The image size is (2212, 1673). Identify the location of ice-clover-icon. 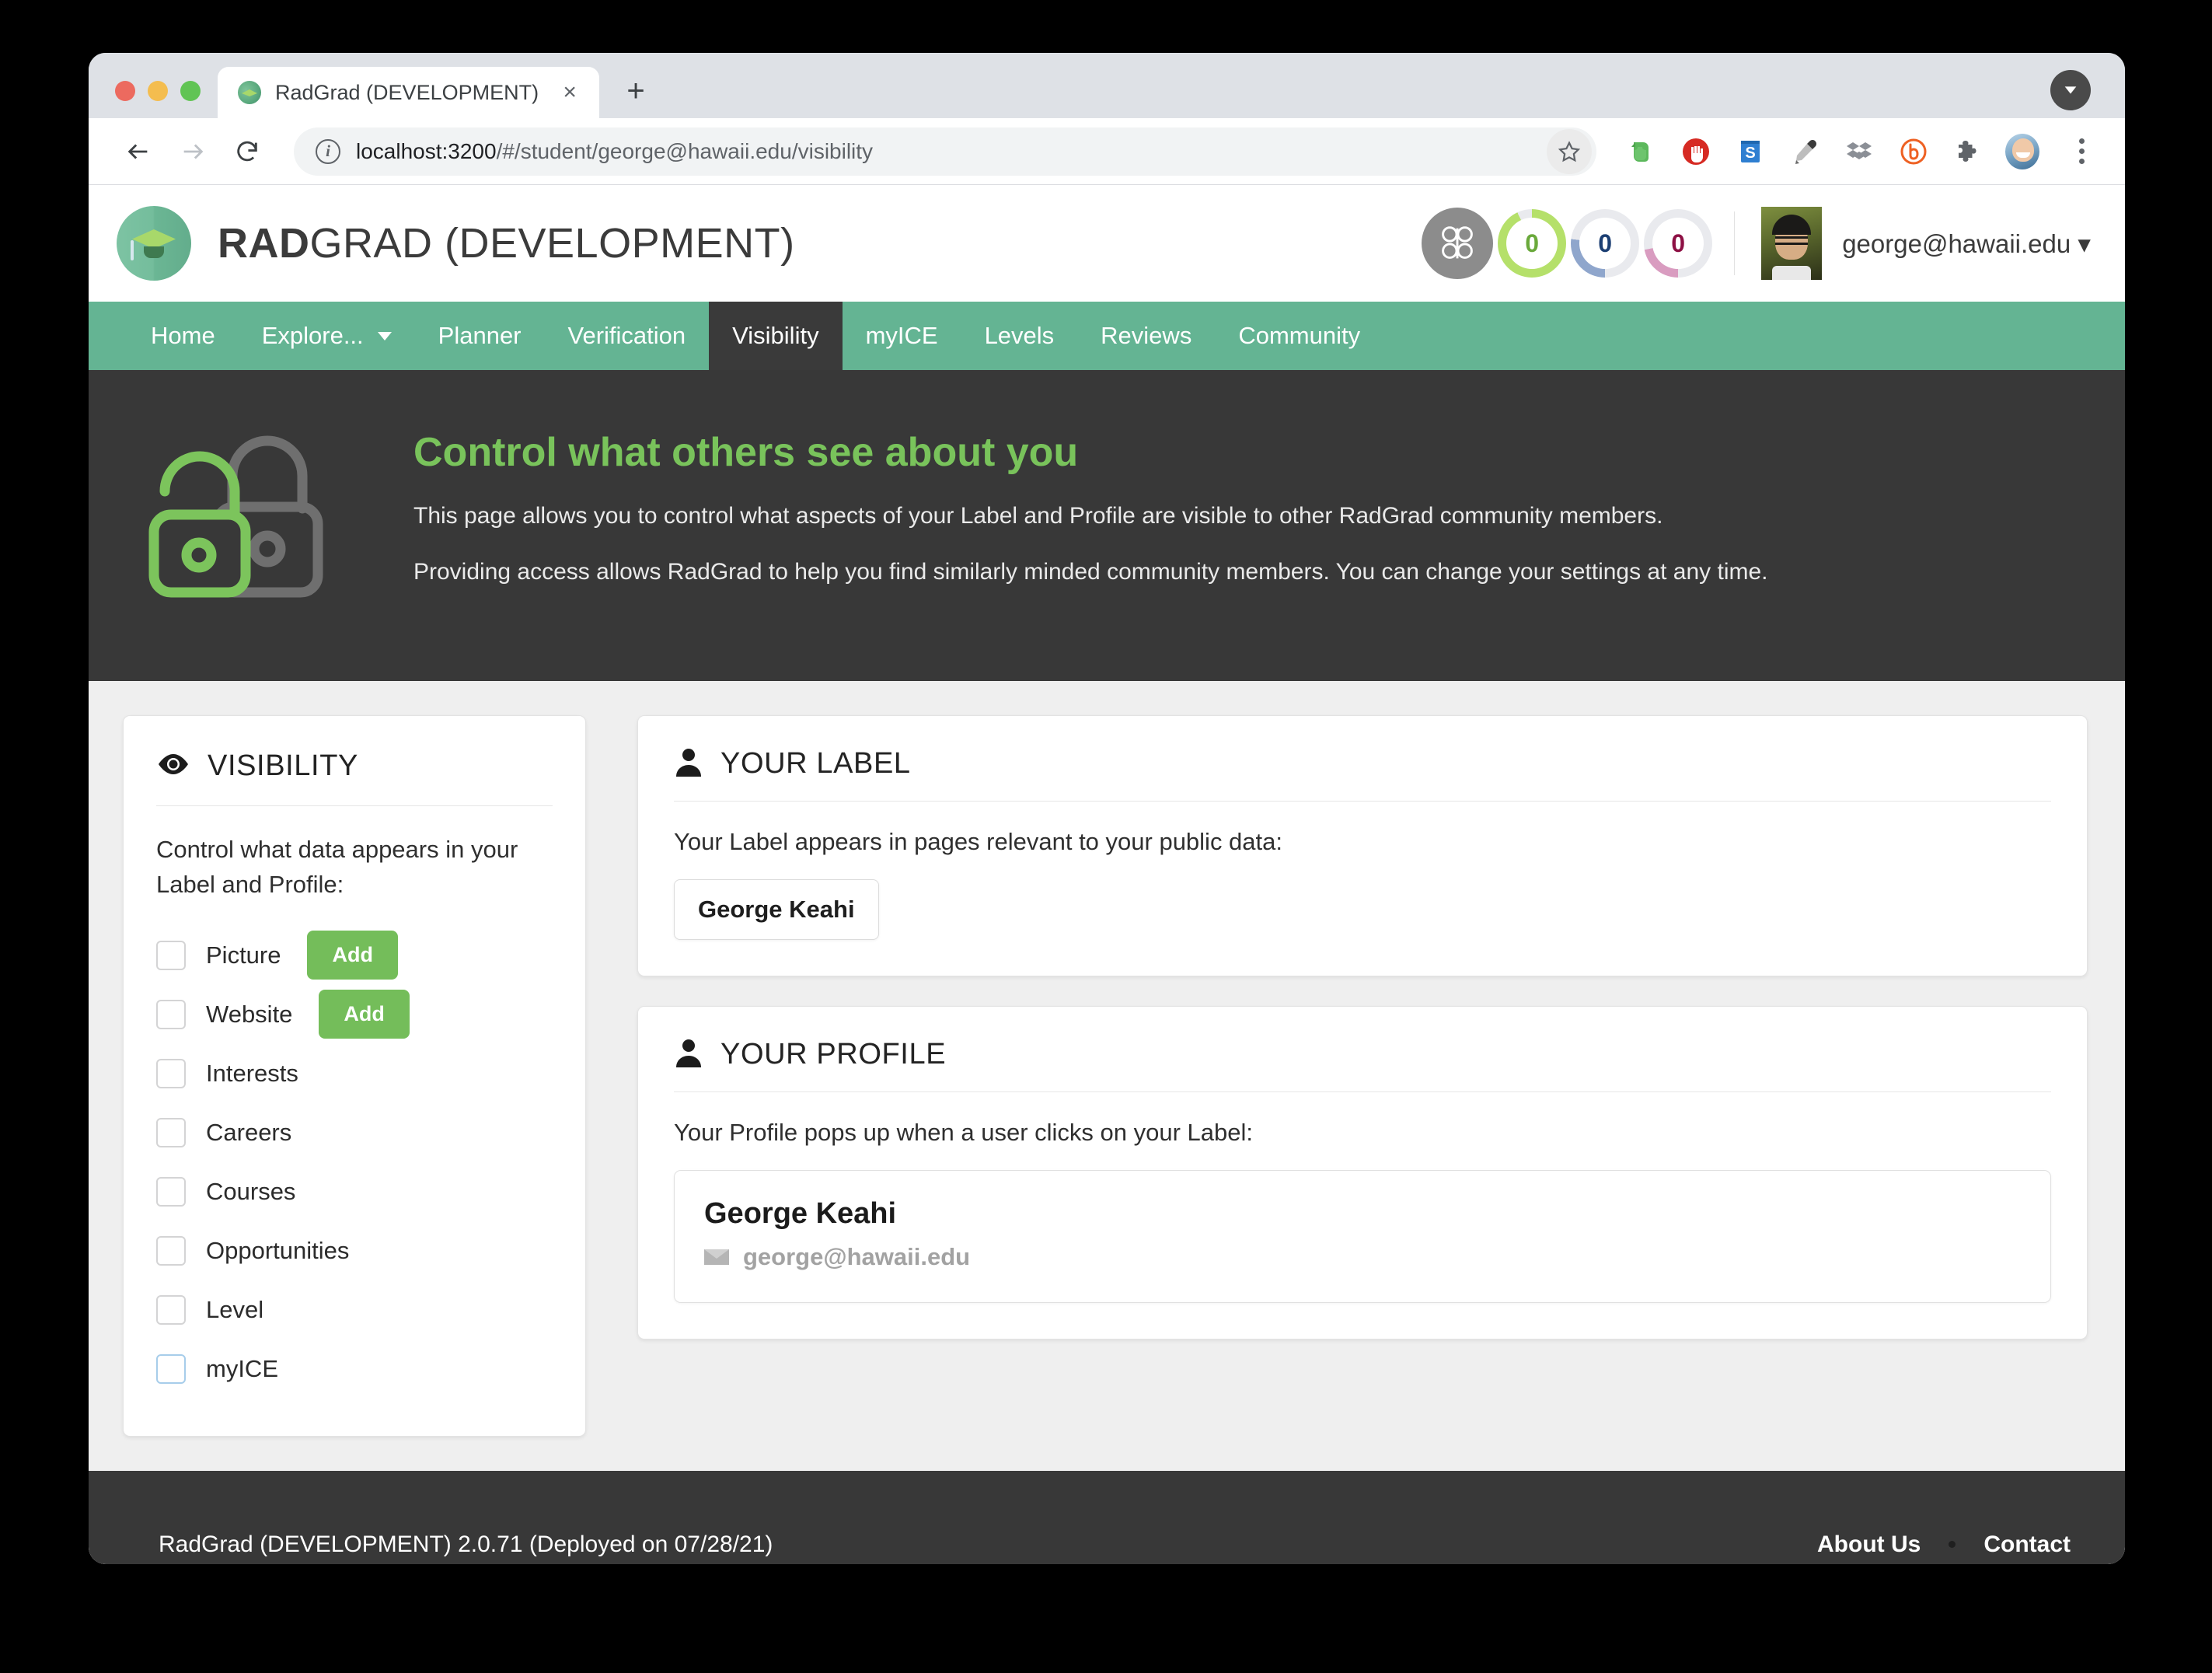
(1458, 244).